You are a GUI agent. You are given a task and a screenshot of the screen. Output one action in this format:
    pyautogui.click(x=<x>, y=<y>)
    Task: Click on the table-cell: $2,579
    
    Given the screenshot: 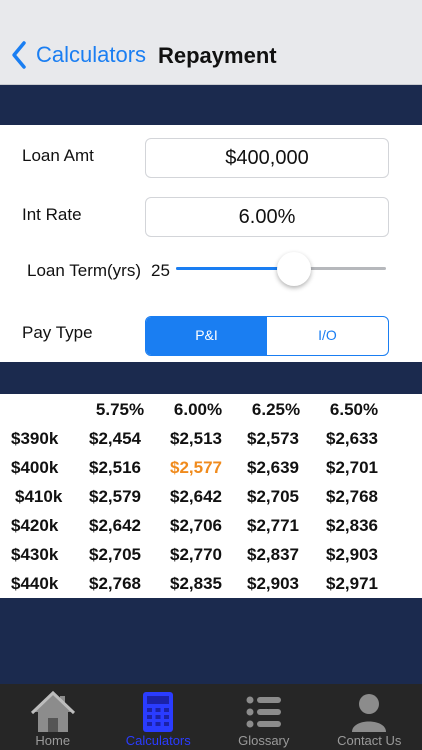 What is the action you would take?
    pyautogui.click(x=115, y=496)
    